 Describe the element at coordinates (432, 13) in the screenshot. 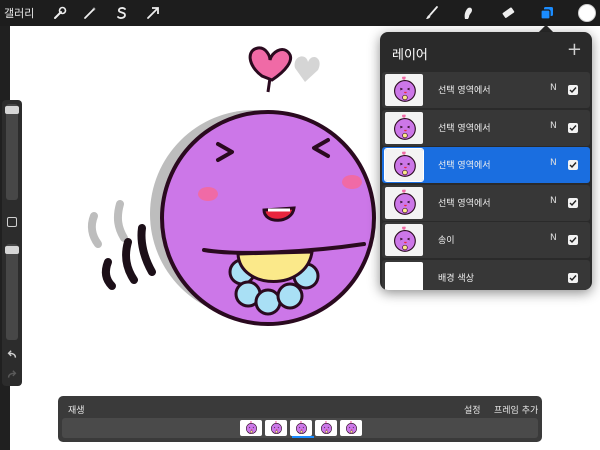

I see `brush-icon` at that location.